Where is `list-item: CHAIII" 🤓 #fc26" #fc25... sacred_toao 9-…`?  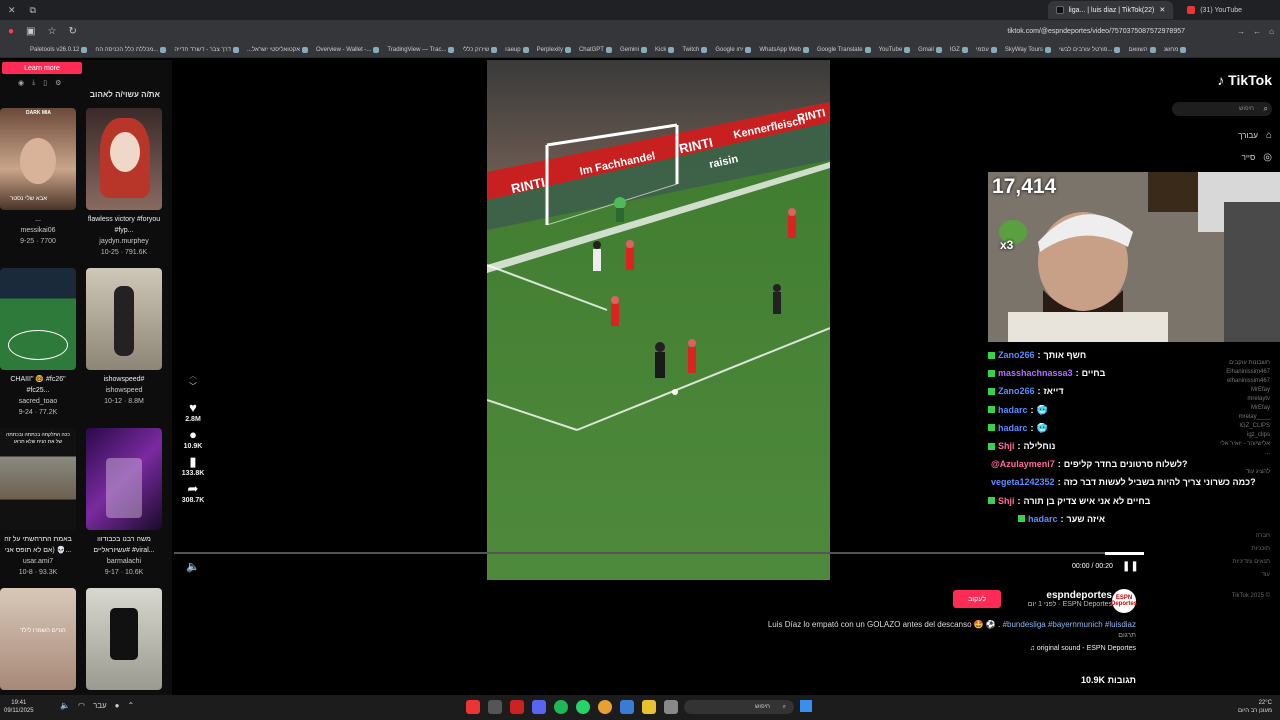
list-item: CHAIII" 🤓 #fc26" #fc25... sacred_toao 9-… is located at coordinates (38, 343).